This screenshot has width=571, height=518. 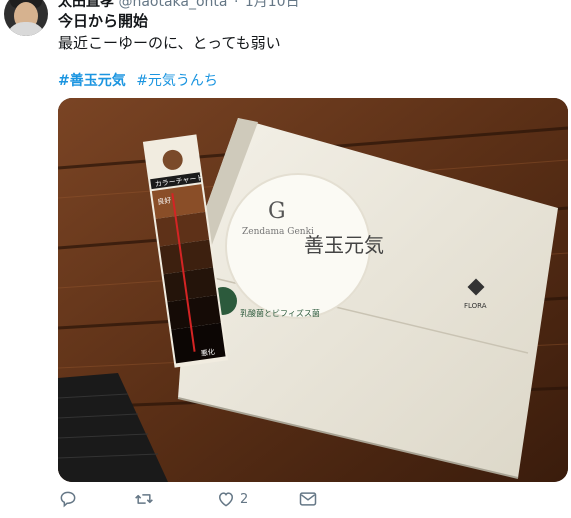 I want to click on hashtag-link: #善玉元気, so click(x=92, y=81).